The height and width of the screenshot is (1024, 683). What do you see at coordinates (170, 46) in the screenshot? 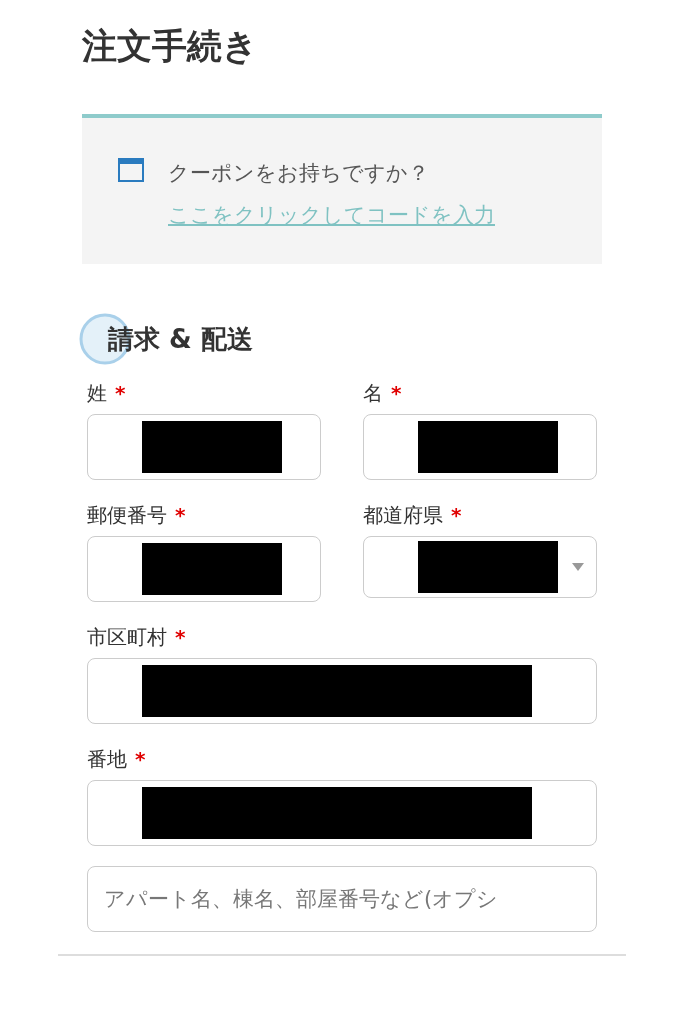
I see `page-title: 注文手続き` at bounding box center [170, 46].